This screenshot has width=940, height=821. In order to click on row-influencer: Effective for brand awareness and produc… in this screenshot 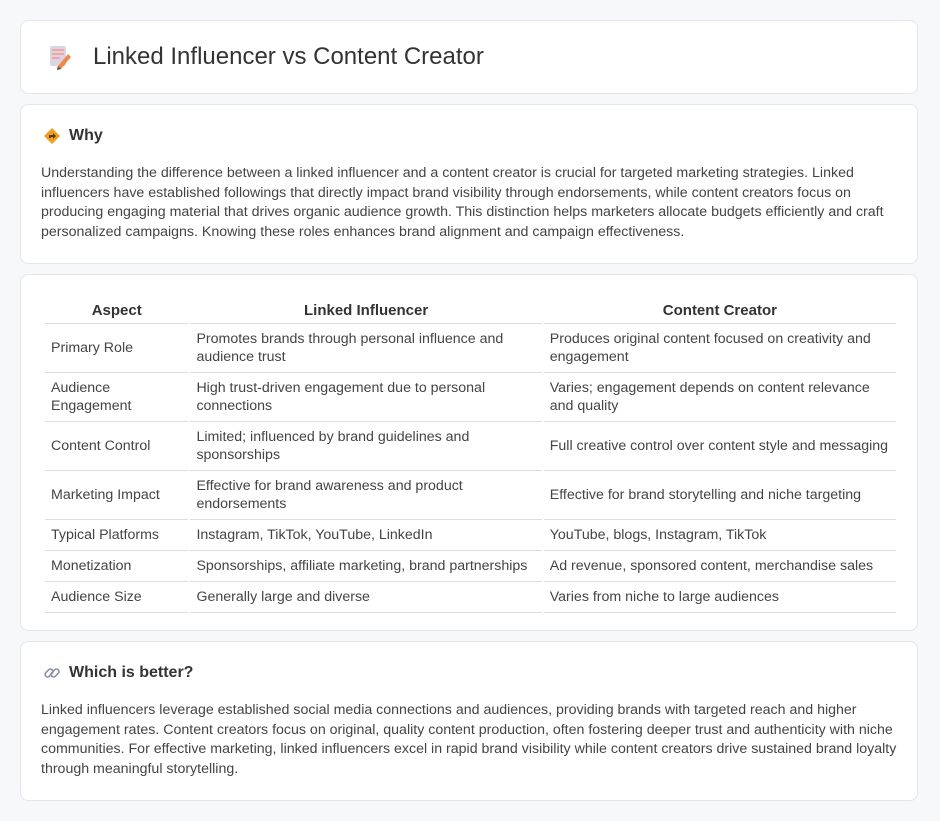, I will do `click(366, 495)`.